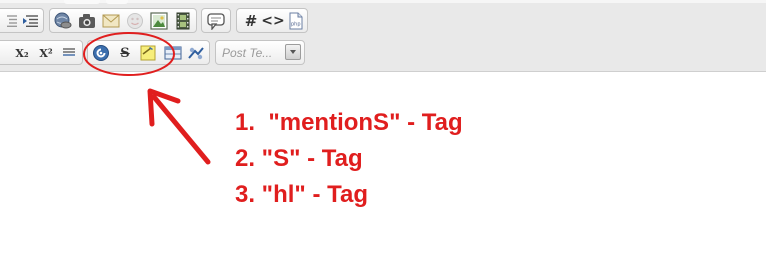 The width and height of the screenshot is (766, 276). Describe the element at coordinates (129, 54) in the screenshot. I see `annotation-circle` at that location.